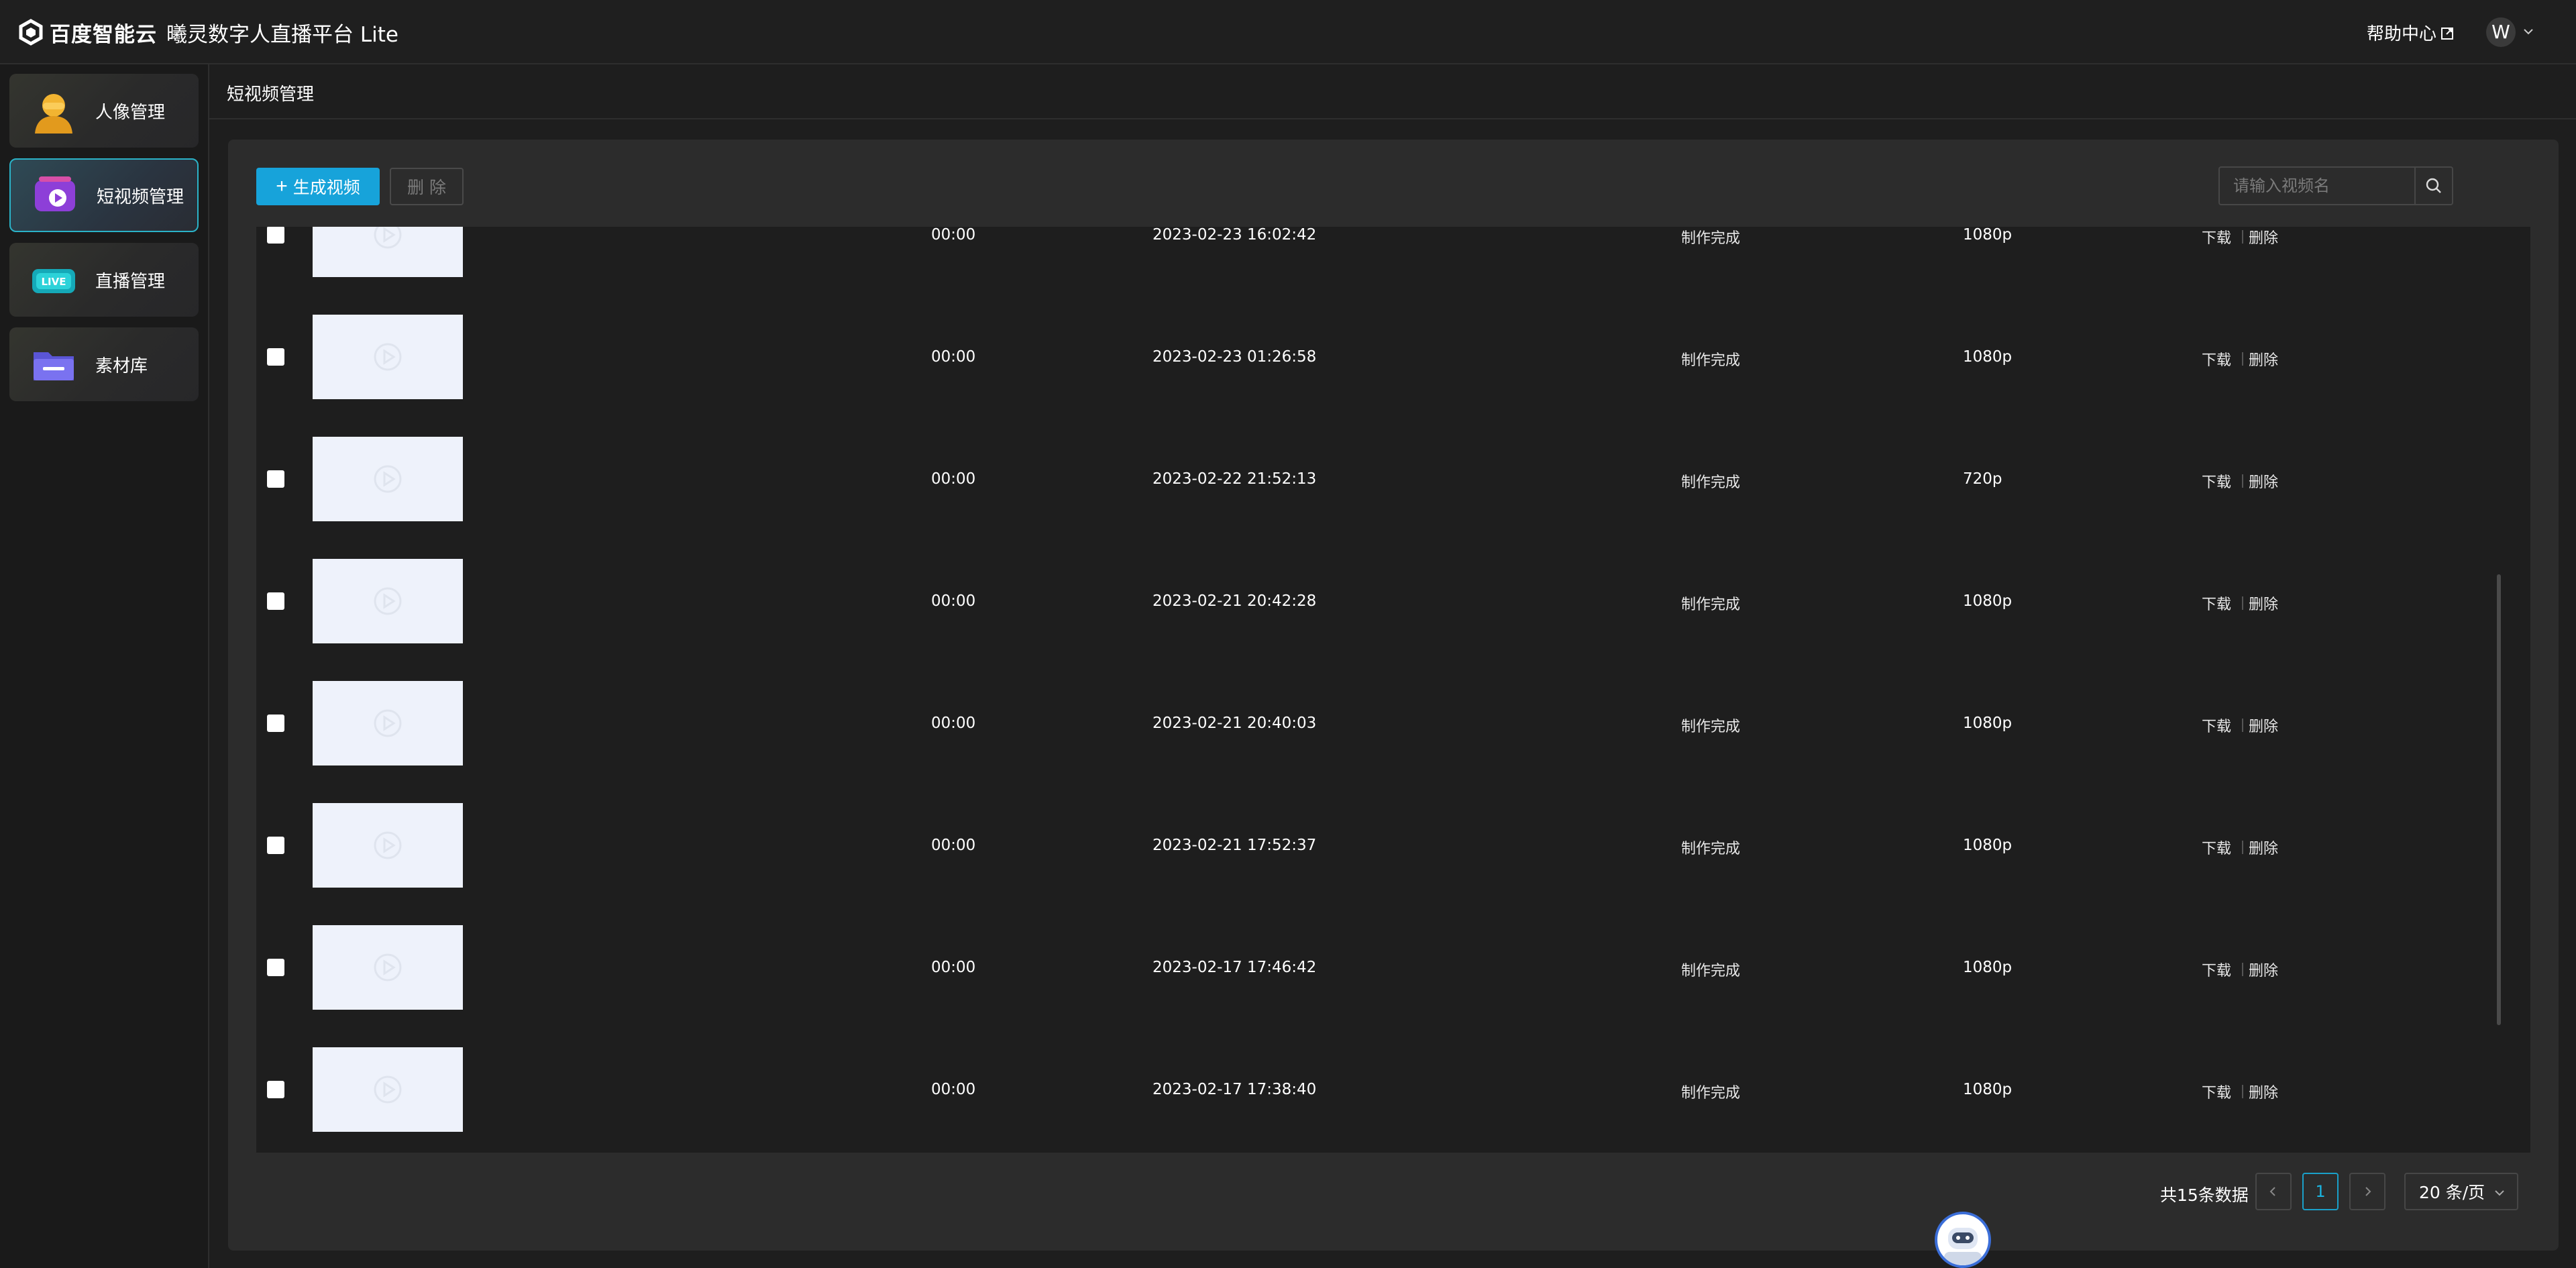 Image resolution: width=2576 pixels, height=1268 pixels. I want to click on sidebar-item-live: LIVE 直播管理, so click(104, 280).